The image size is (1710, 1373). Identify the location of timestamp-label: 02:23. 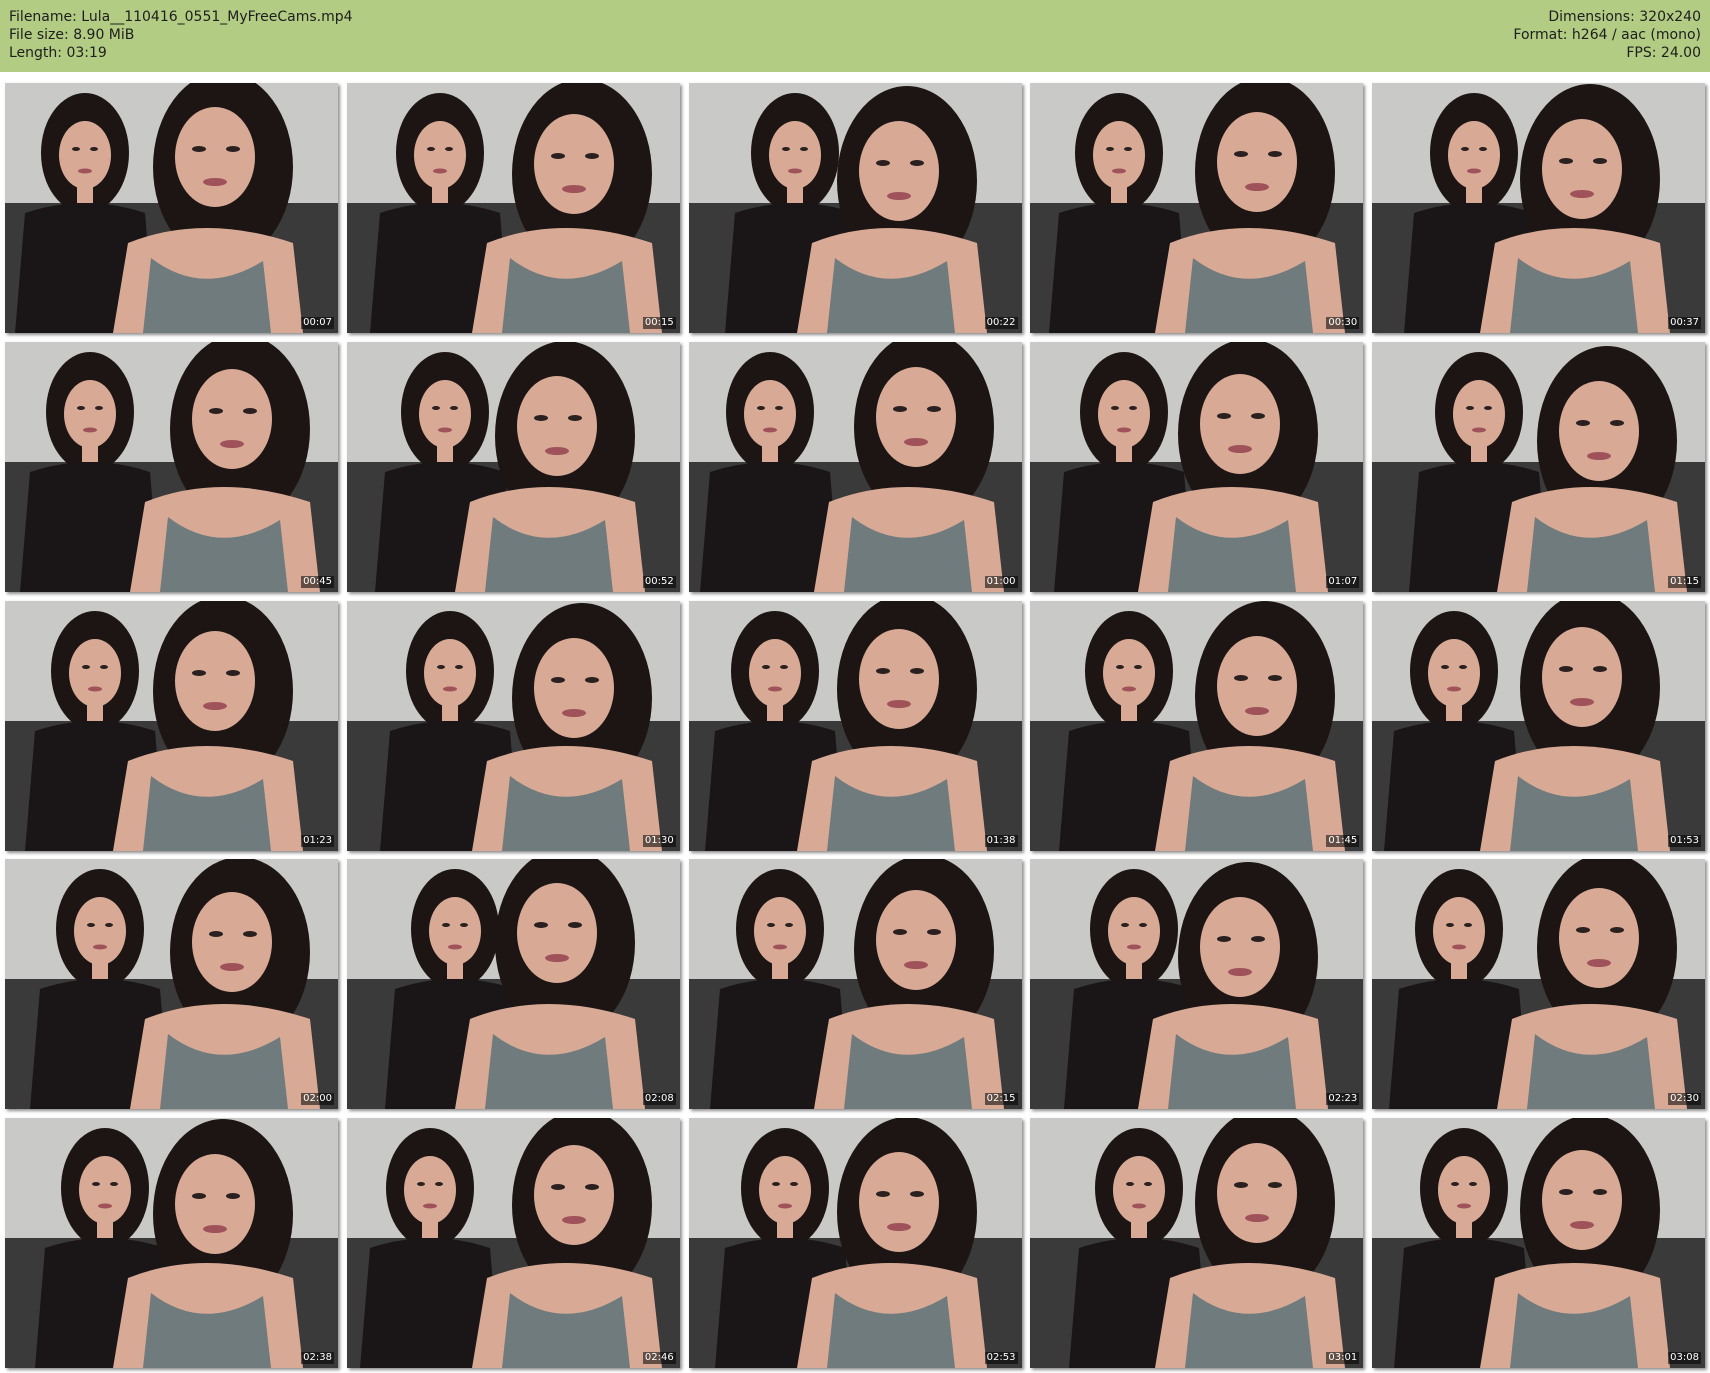
(1343, 1099).